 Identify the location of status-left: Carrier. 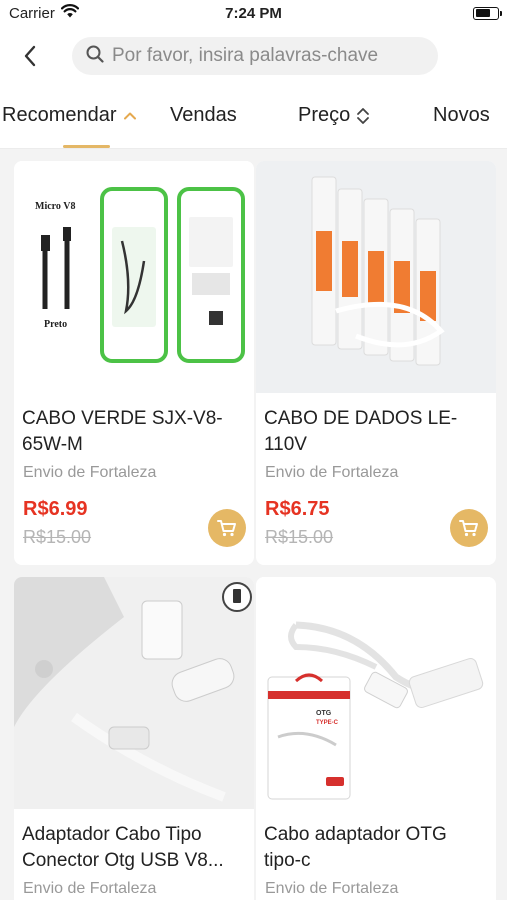
(44, 13).